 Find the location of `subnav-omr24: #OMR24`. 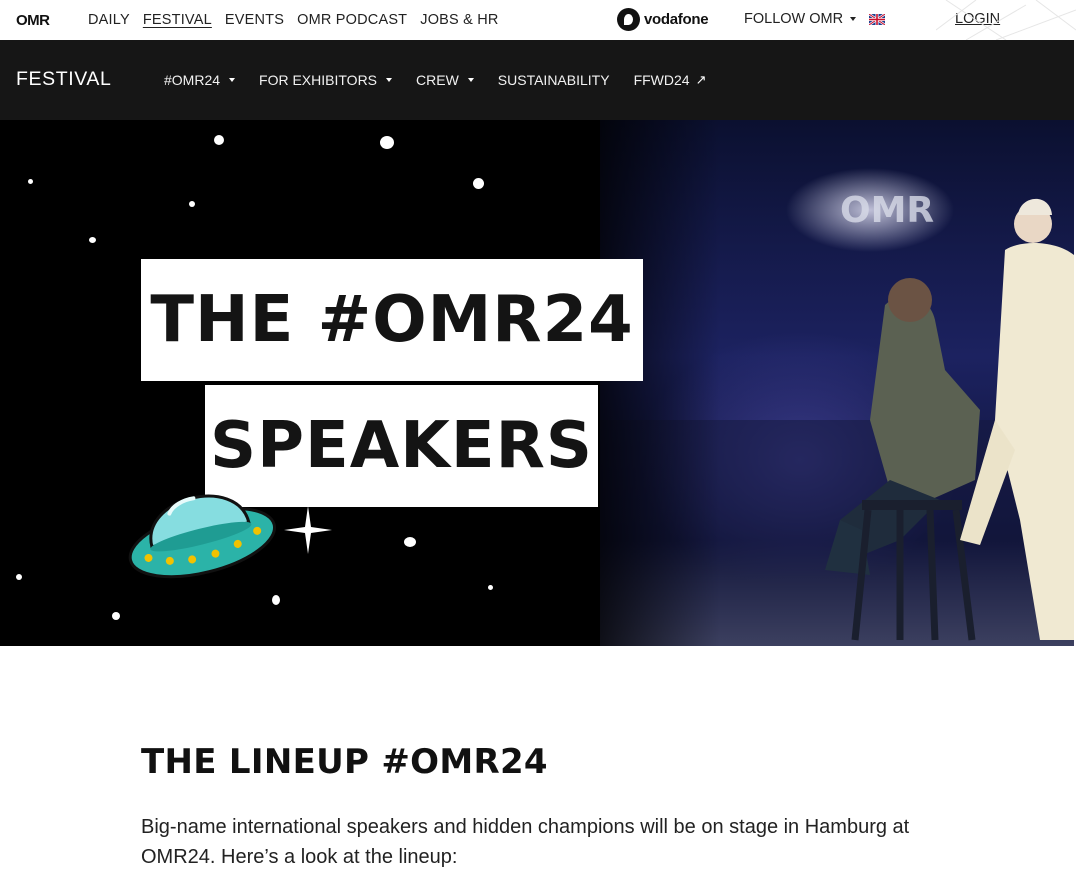

subnav-omr24: #OMR24 is located at coordinates (200, 80).